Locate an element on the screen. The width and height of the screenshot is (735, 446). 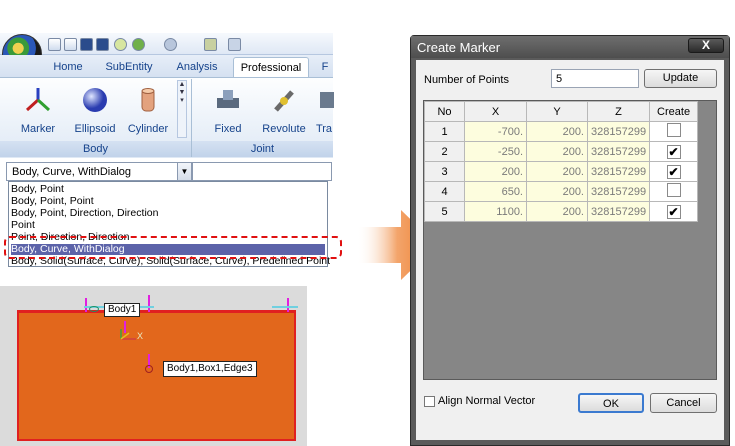
table-row: 5 1100. 200. 328157299 ✔ is located at coordinates (561, 211).